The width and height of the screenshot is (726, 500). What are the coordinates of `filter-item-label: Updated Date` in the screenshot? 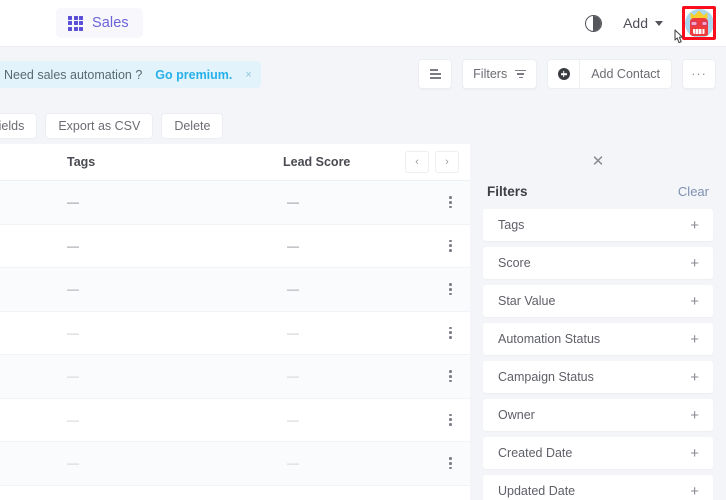 It's located at (537, 491).